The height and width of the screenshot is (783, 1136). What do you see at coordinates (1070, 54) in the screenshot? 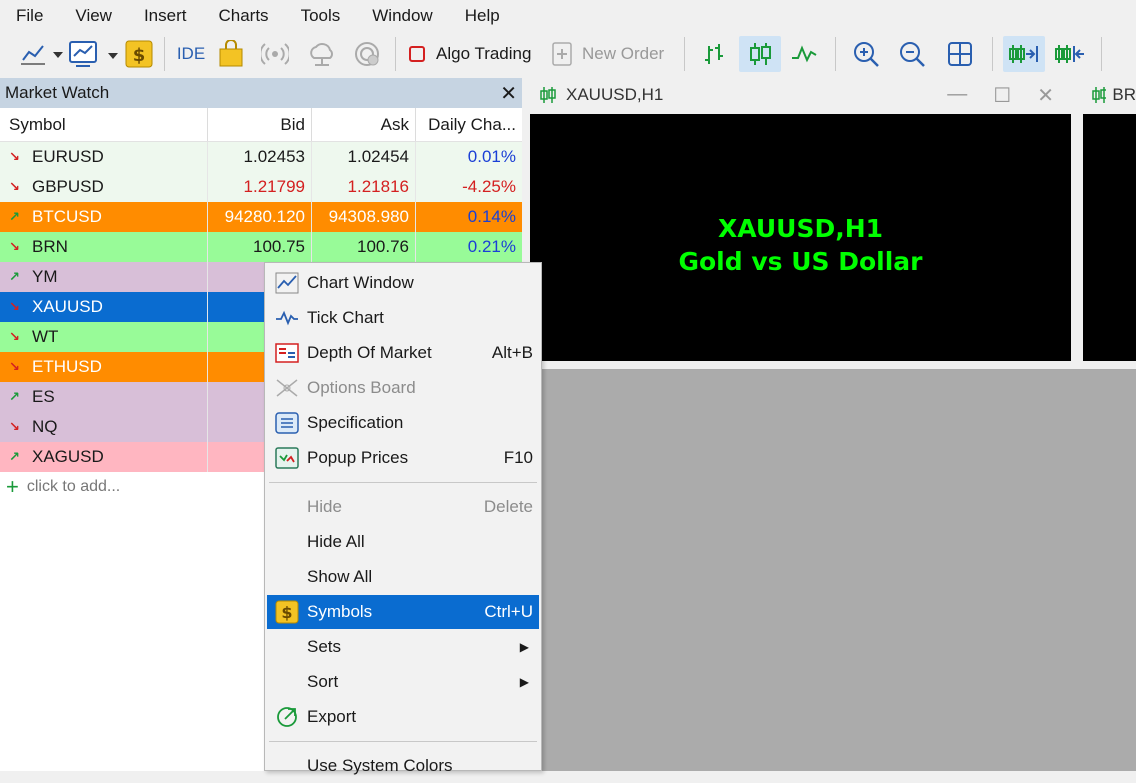
I see `chart-shift-button` at bounding box center [1070, 54].